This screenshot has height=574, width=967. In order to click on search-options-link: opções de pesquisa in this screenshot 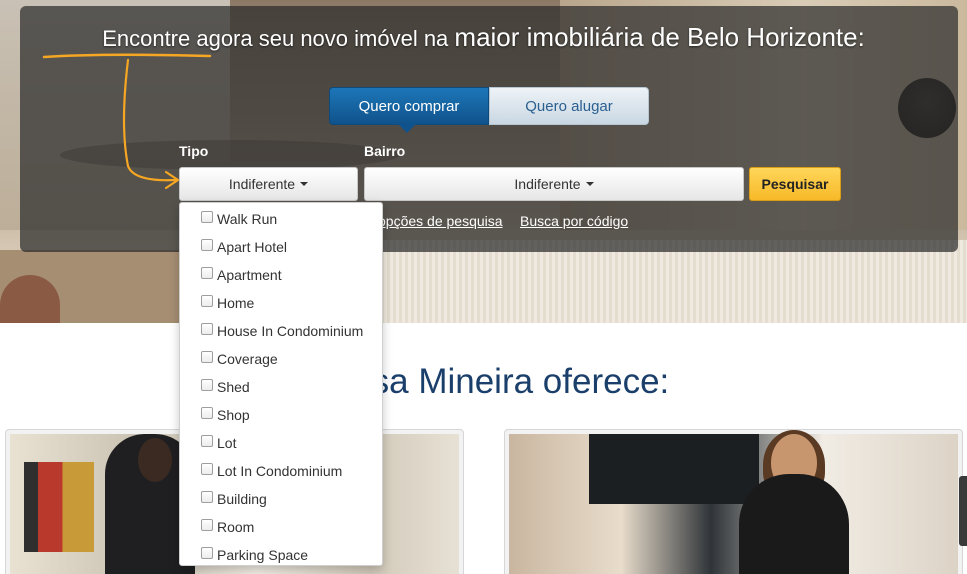, I will do `click(440, 221)`.